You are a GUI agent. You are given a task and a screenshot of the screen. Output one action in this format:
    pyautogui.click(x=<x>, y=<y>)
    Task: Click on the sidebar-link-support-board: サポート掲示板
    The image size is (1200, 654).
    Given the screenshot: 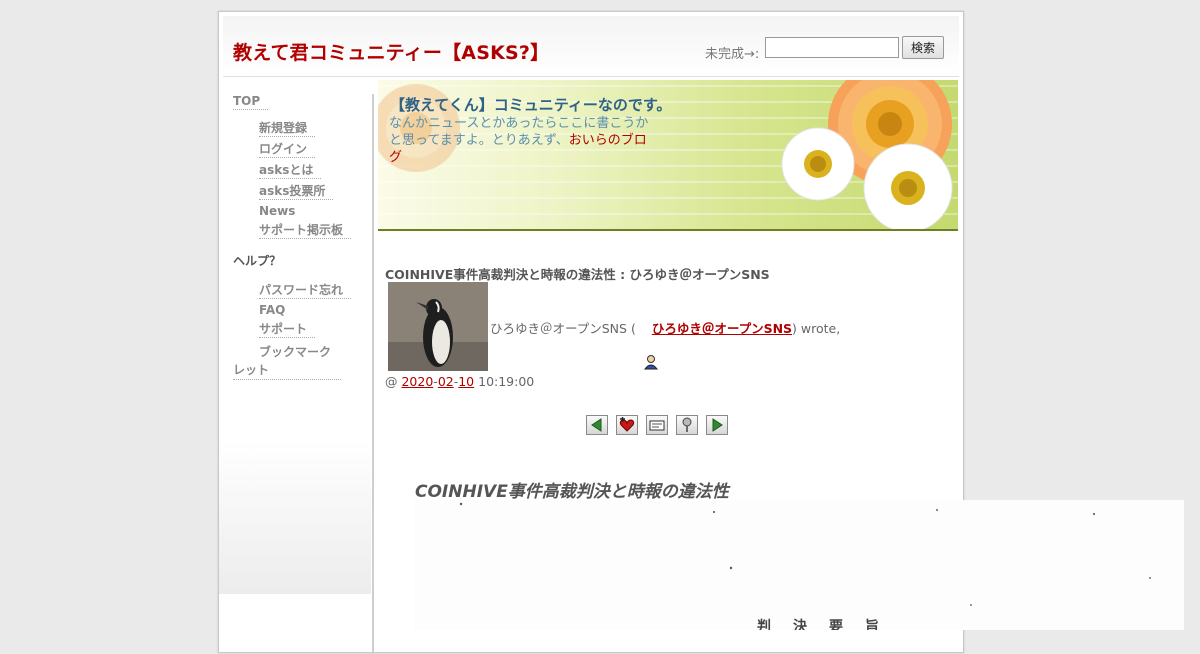 What is the action you would take?
    pyautogui.click(x=305, y=231)
    